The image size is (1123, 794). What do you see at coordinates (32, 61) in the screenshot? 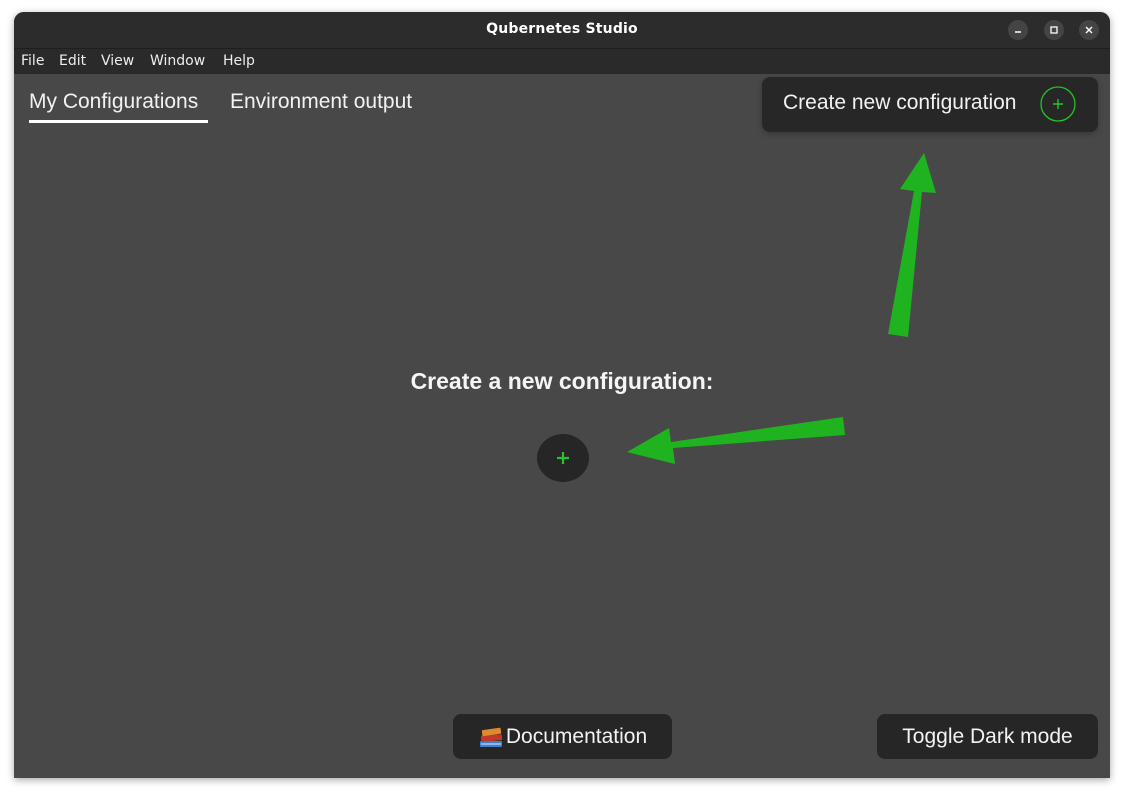
I see `menu-file: File` at bounding box center [32, 61].